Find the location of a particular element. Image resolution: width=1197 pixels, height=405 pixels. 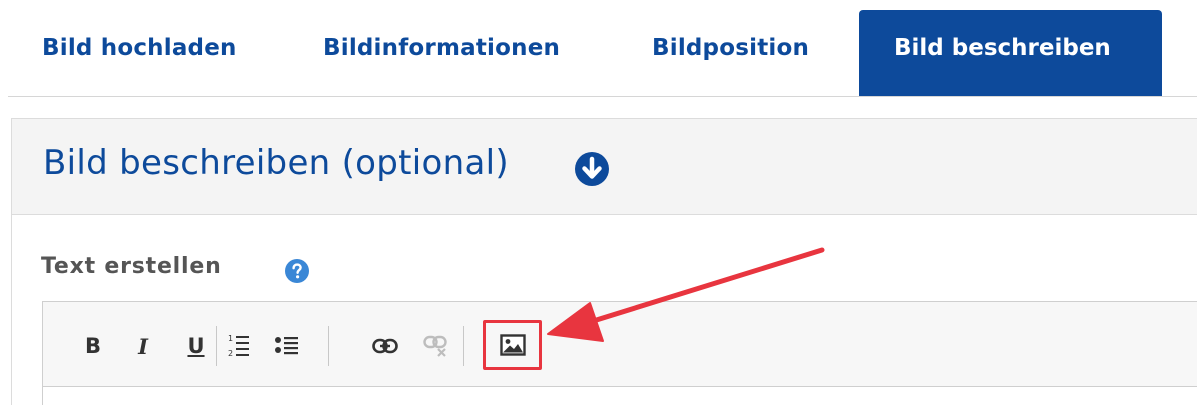

unlink-icon is located at coordinates (435, 346).